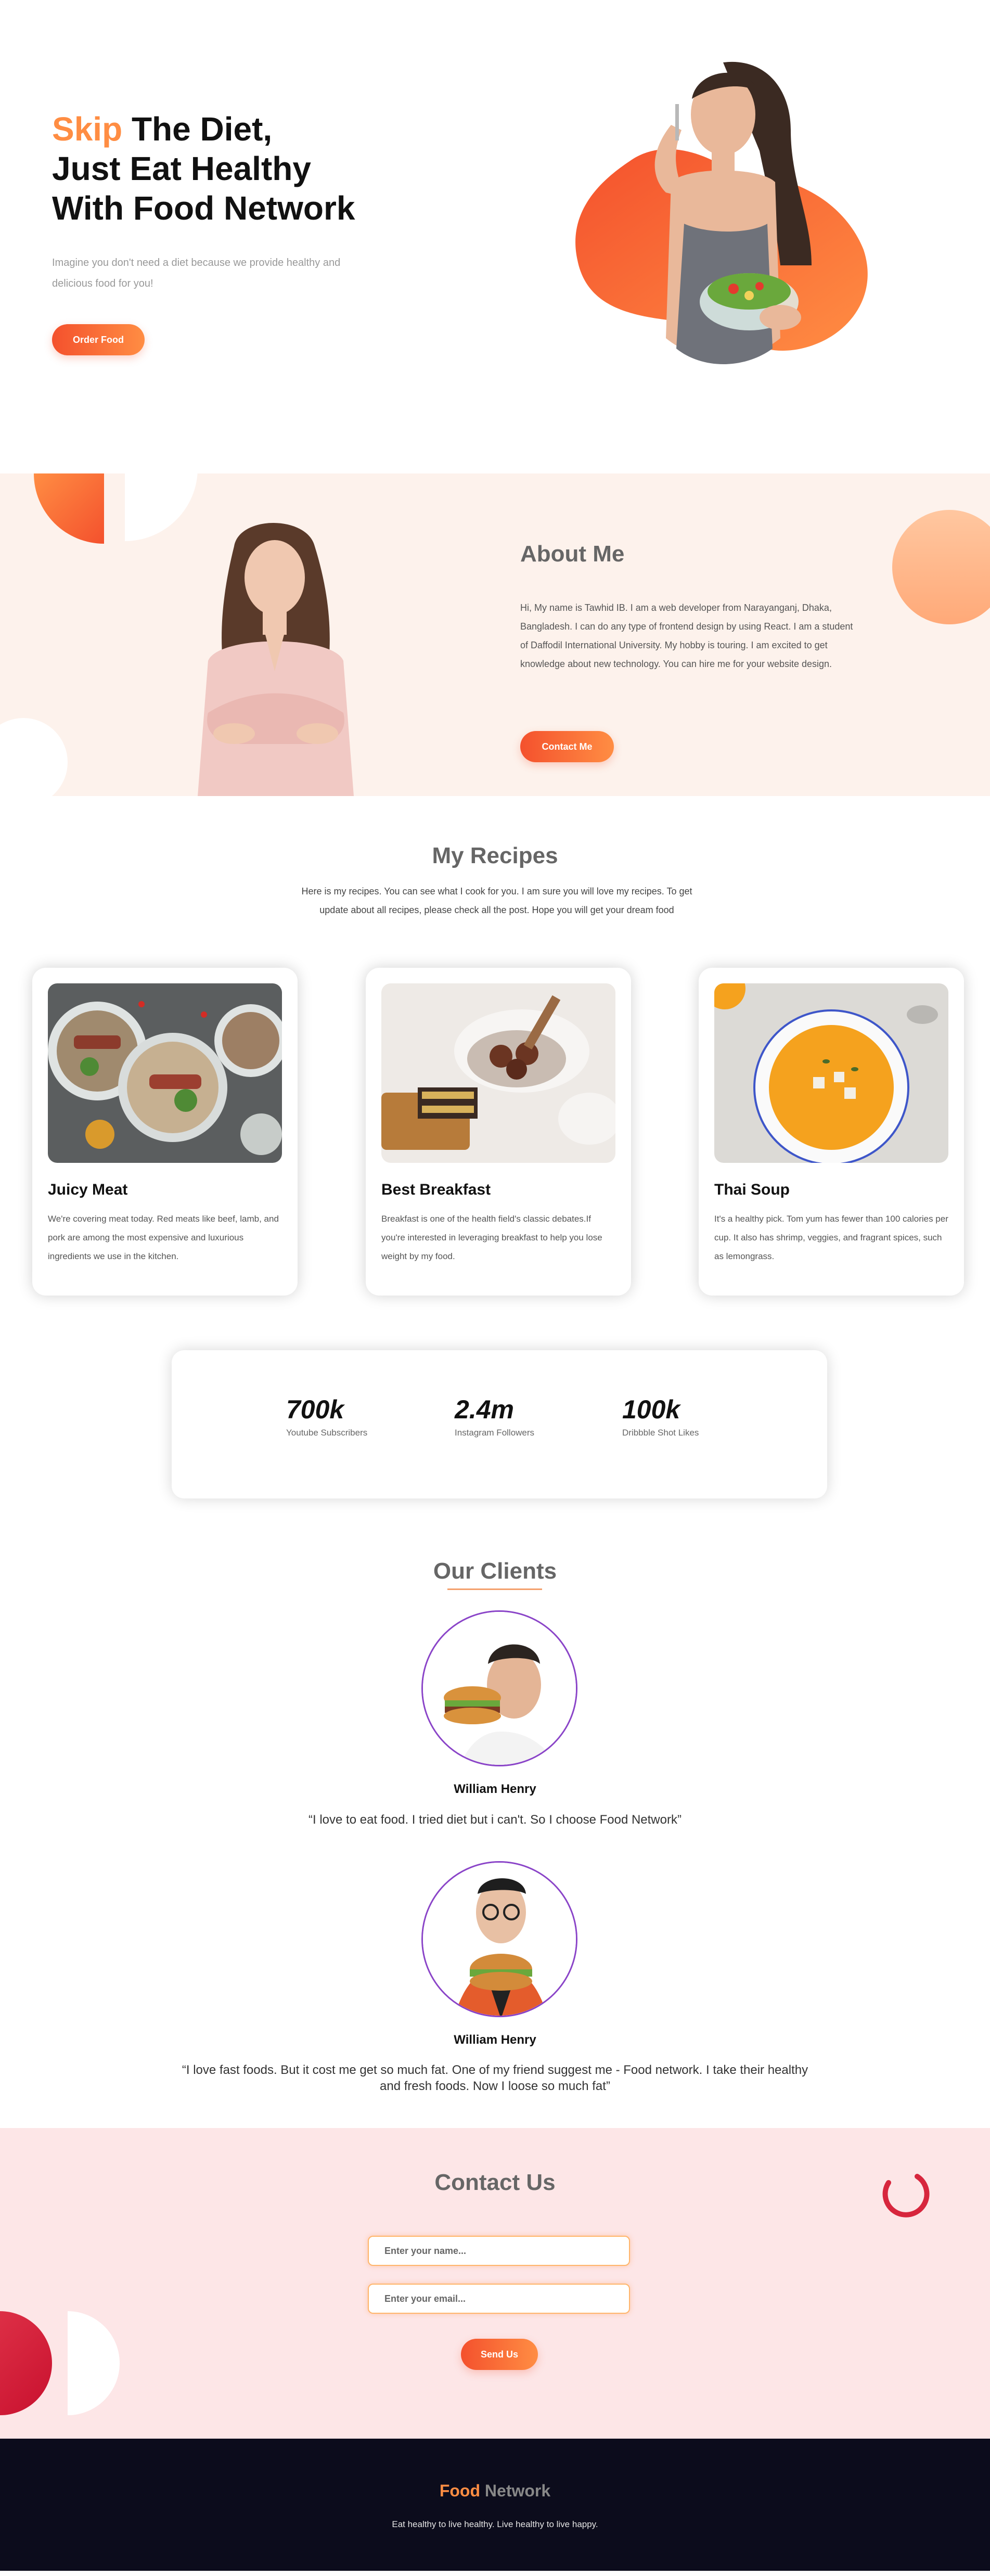 The image size is (990, 2576). Describe the element at coordinates (495, 856) in the screenshot. I see `recipes-title: My Recipes` at that location.